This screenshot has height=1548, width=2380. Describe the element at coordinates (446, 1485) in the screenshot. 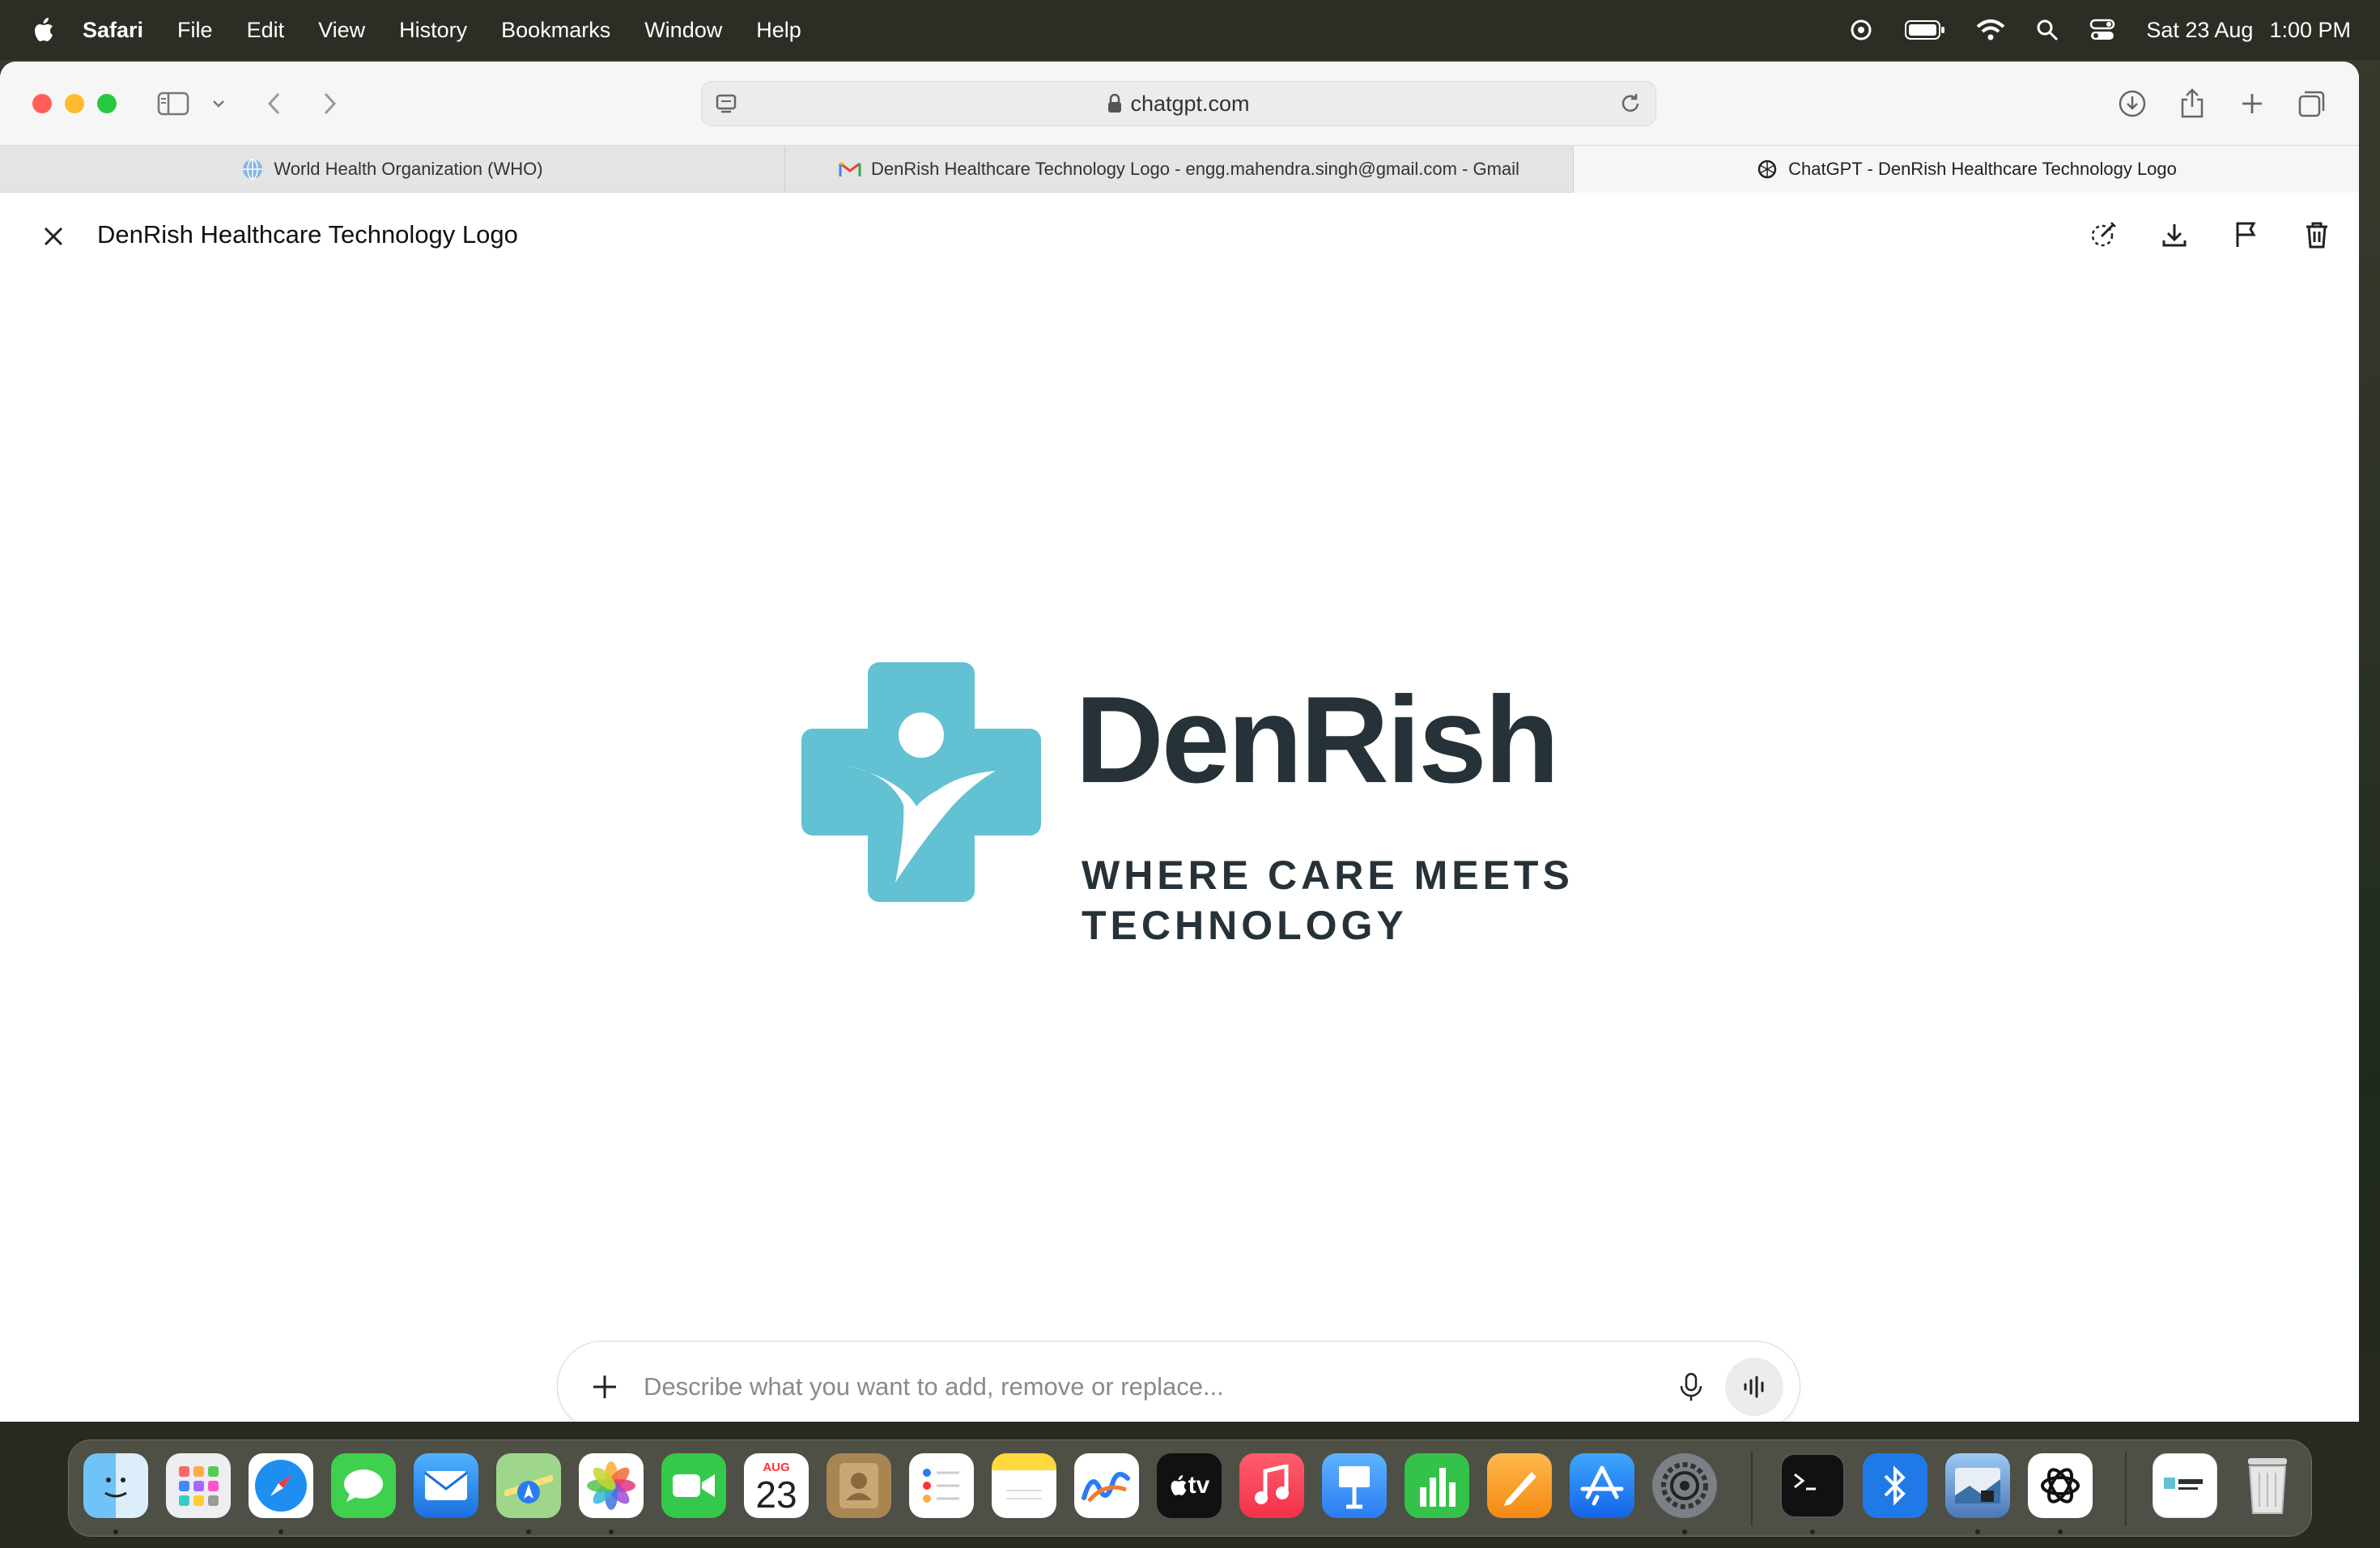

I see `mail-icon` at that location.